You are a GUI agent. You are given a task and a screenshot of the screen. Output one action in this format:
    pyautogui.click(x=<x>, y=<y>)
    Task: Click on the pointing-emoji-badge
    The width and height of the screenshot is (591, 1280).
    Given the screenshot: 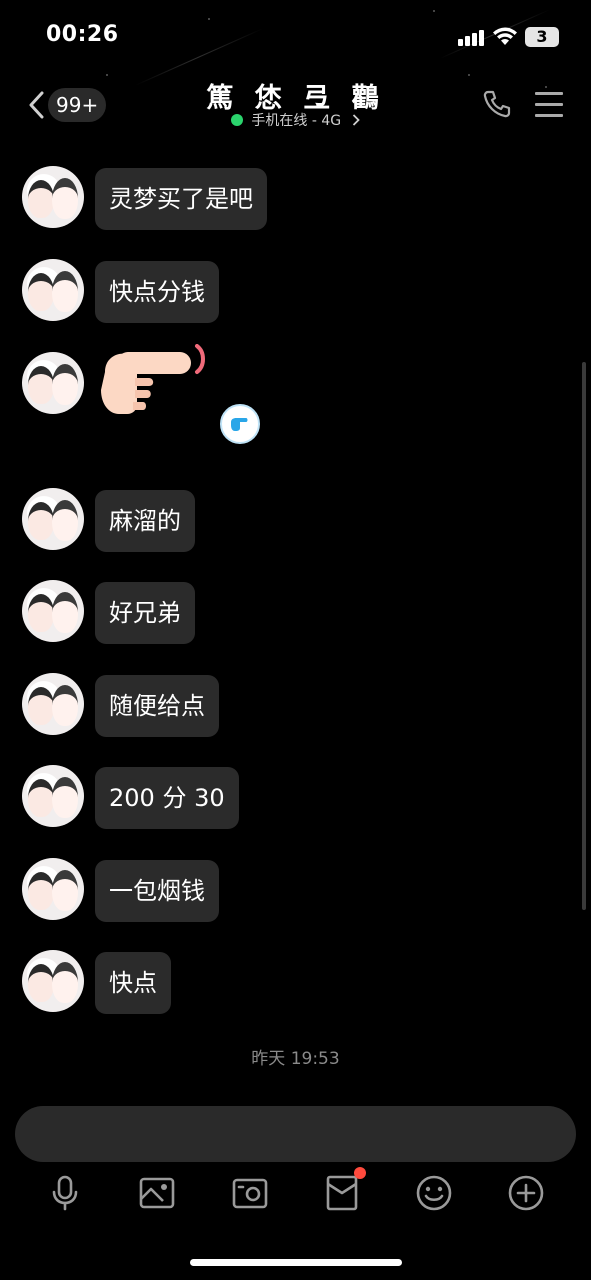 What is the action you would take?
    pyautogui.click(x=240, y=424)
    